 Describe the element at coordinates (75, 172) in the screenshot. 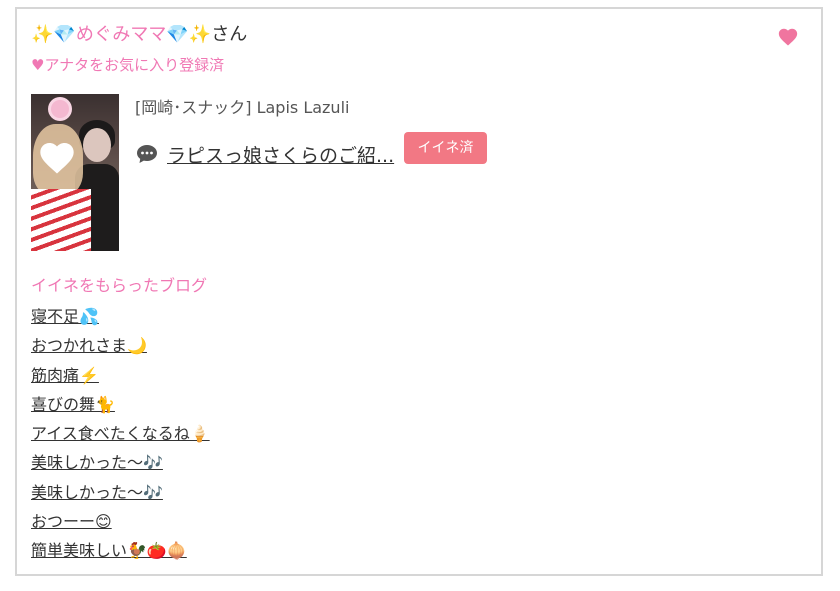

I see `cast-photo` at that location.